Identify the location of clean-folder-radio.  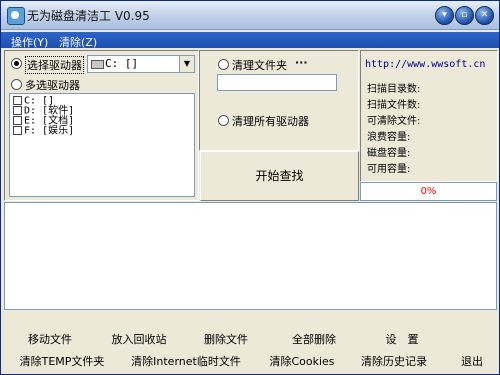
(223, 64).